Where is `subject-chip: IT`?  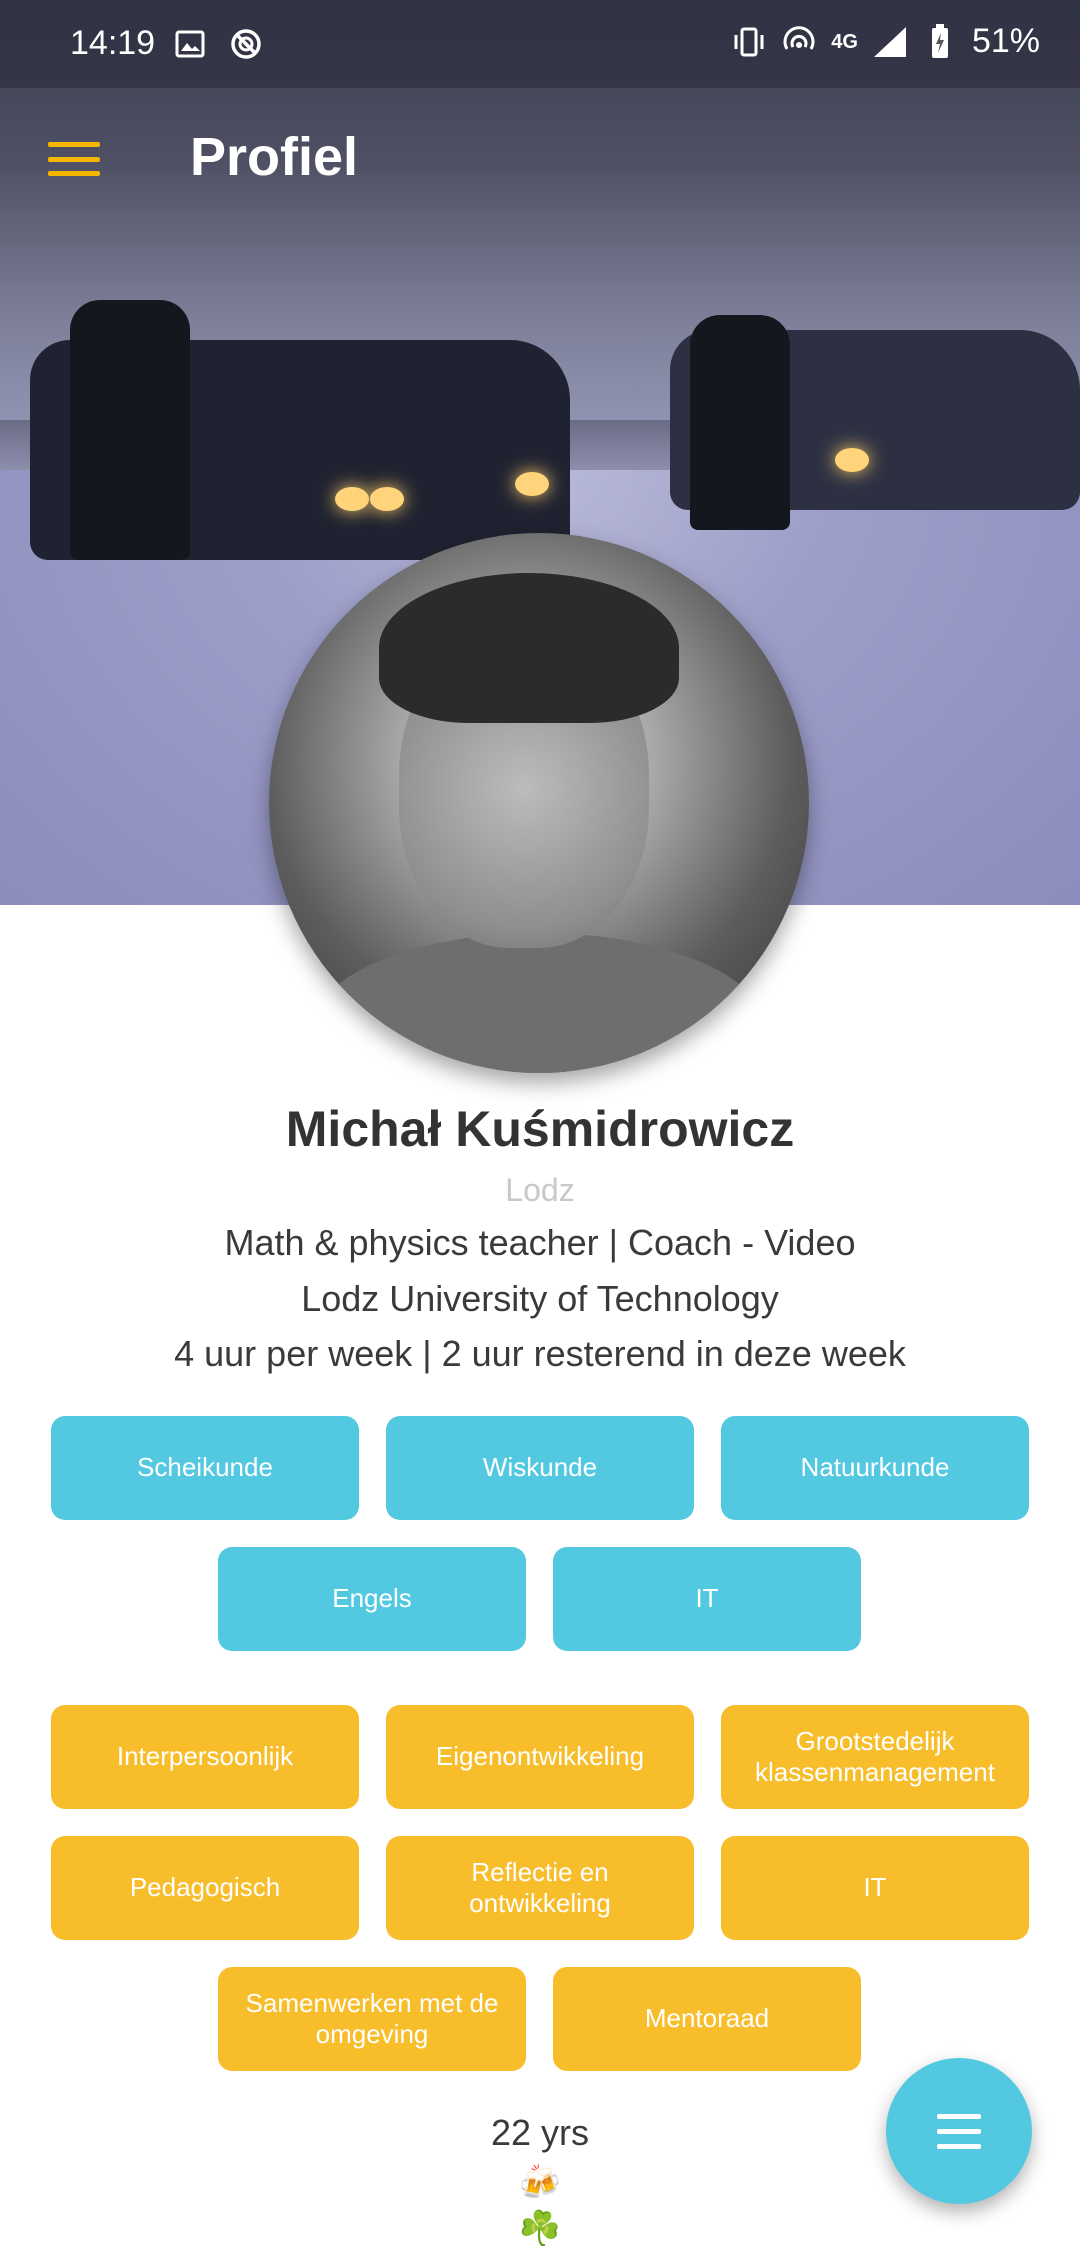
subject-chip: IT is located at coordinates (707, 1599).